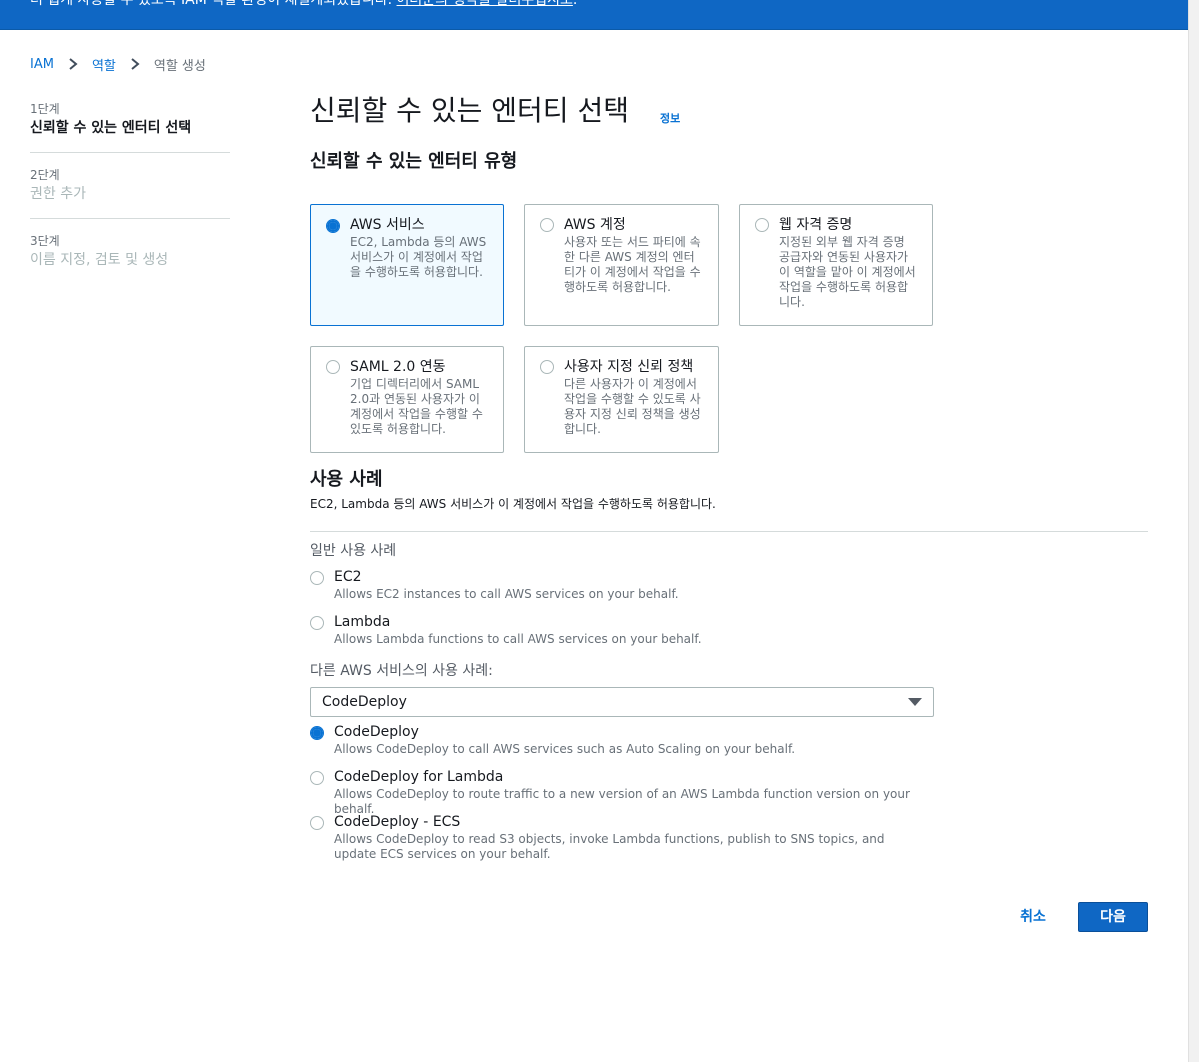  I want to click on banner-text: 더 쉽게 사용할 수 있도록 IAM 역할 환경이 재설계되었습니다., so click(211, 4).